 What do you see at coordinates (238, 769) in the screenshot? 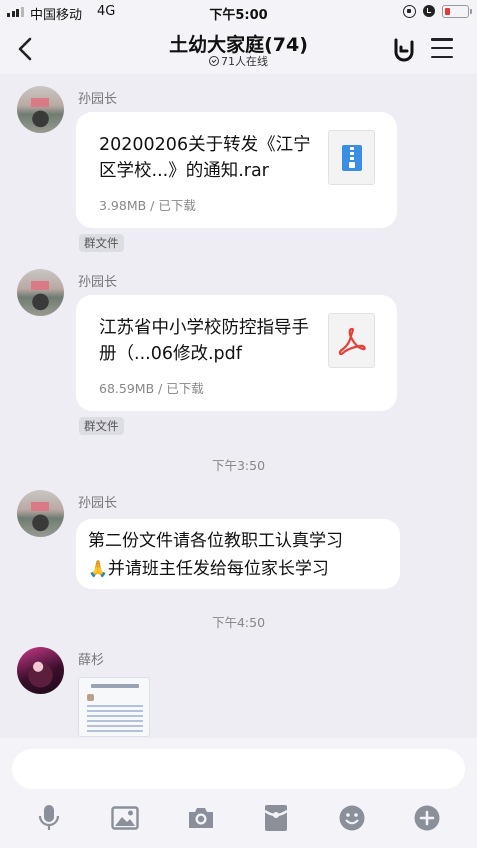
I see `message-input` at bounding box center [238, 769].